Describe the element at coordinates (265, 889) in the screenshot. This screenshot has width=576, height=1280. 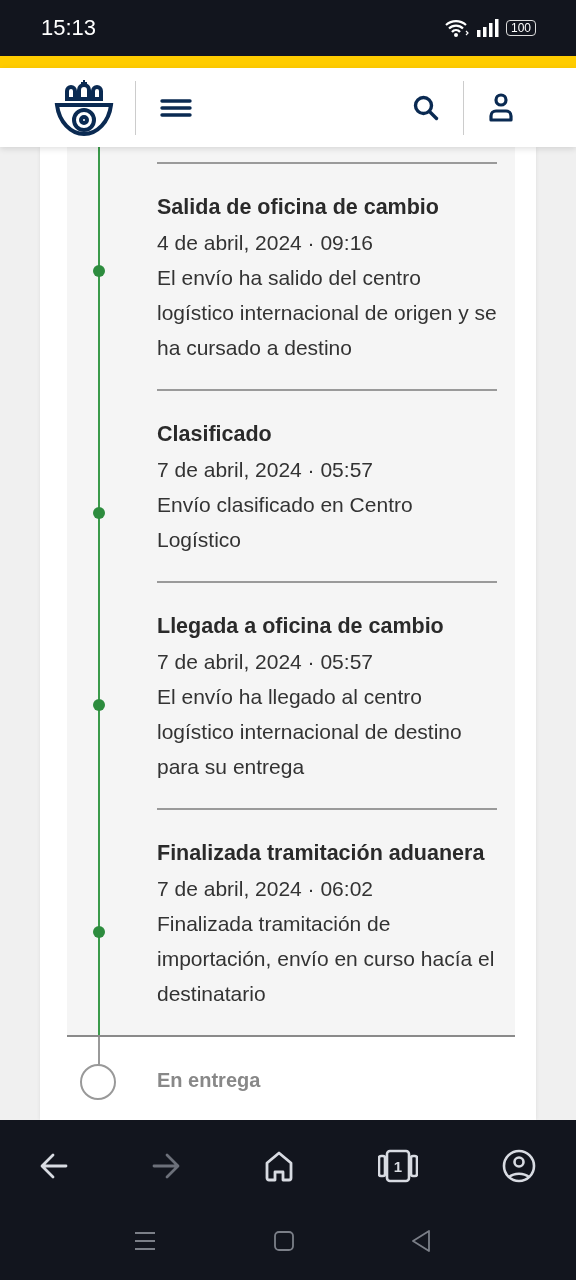
I see `event-date: 7 de abril, 2024 · 06:02` at that location.